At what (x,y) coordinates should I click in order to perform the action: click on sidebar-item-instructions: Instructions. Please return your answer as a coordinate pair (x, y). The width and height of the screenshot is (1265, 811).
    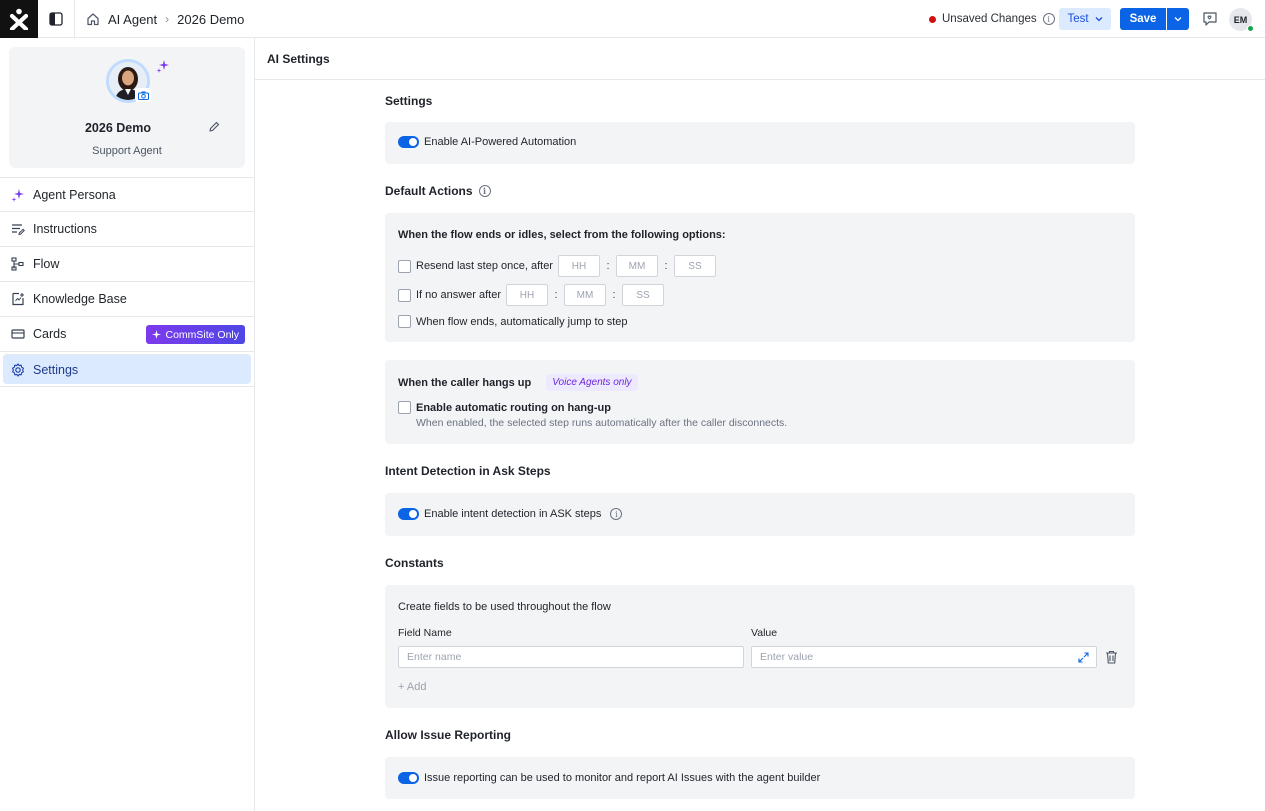
    Looking at the image, I should click on (127, 229).